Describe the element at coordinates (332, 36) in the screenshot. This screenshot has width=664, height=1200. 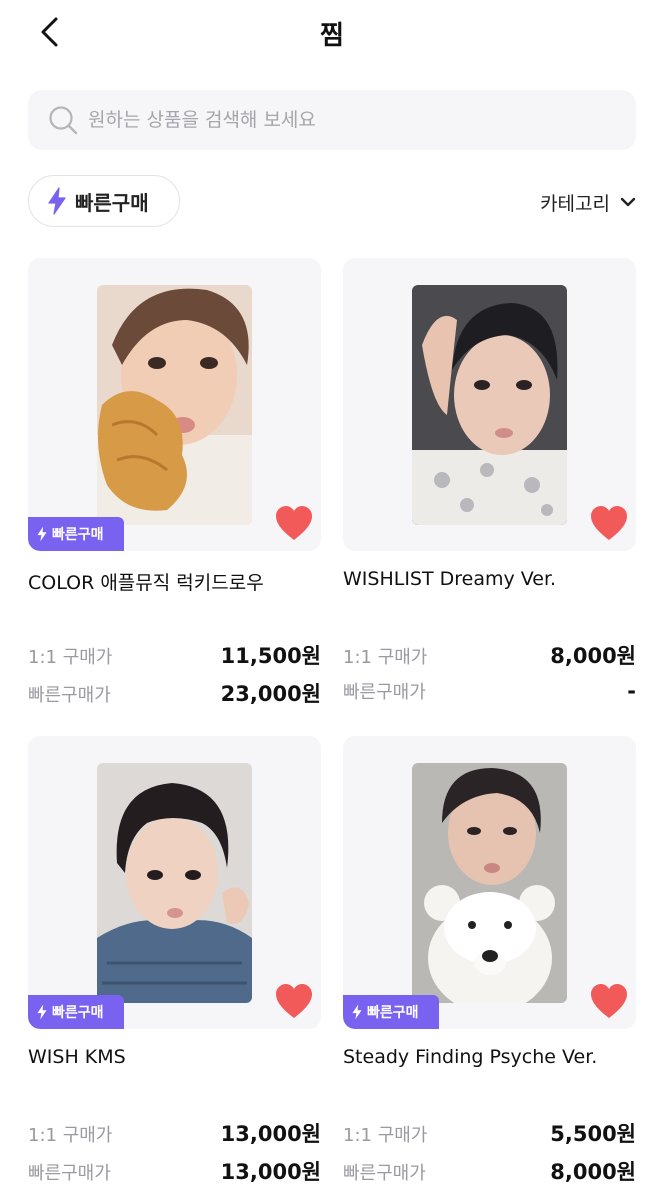
I see `page-title: 찜` at that location.